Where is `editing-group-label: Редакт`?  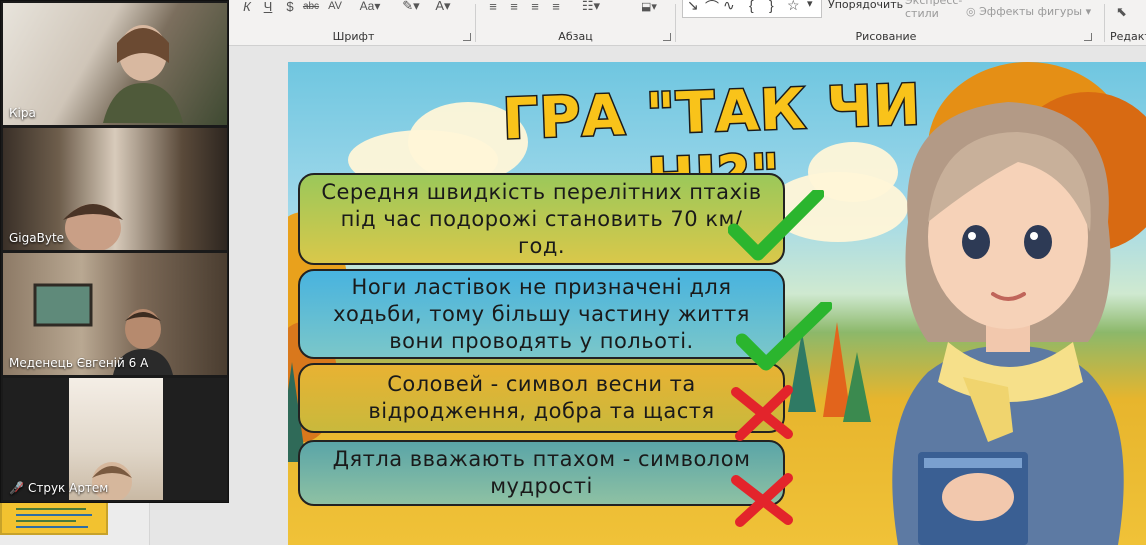
editing-group-label: Редакт is located at coordinates (1128, 36).